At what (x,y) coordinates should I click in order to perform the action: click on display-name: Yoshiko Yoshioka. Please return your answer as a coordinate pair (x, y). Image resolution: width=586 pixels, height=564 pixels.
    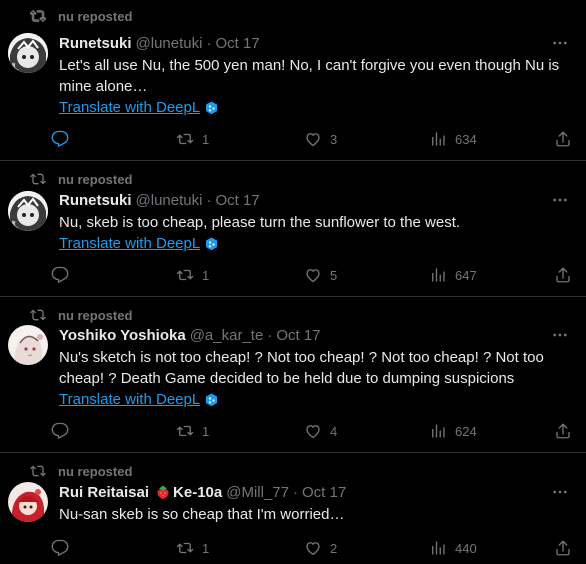
    Looking at the image, I should click on (122, 335).